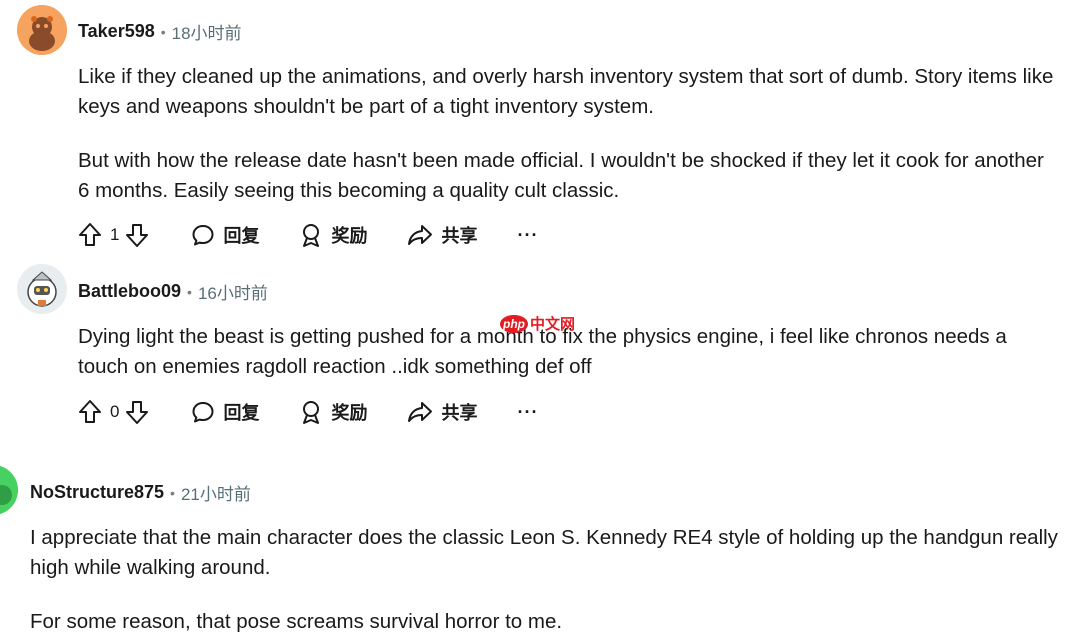 This screenshot has height=644, width=1080. Describe the element at coordinates (116, 31) in the screenshot. I see `username: Taker598` at that location.